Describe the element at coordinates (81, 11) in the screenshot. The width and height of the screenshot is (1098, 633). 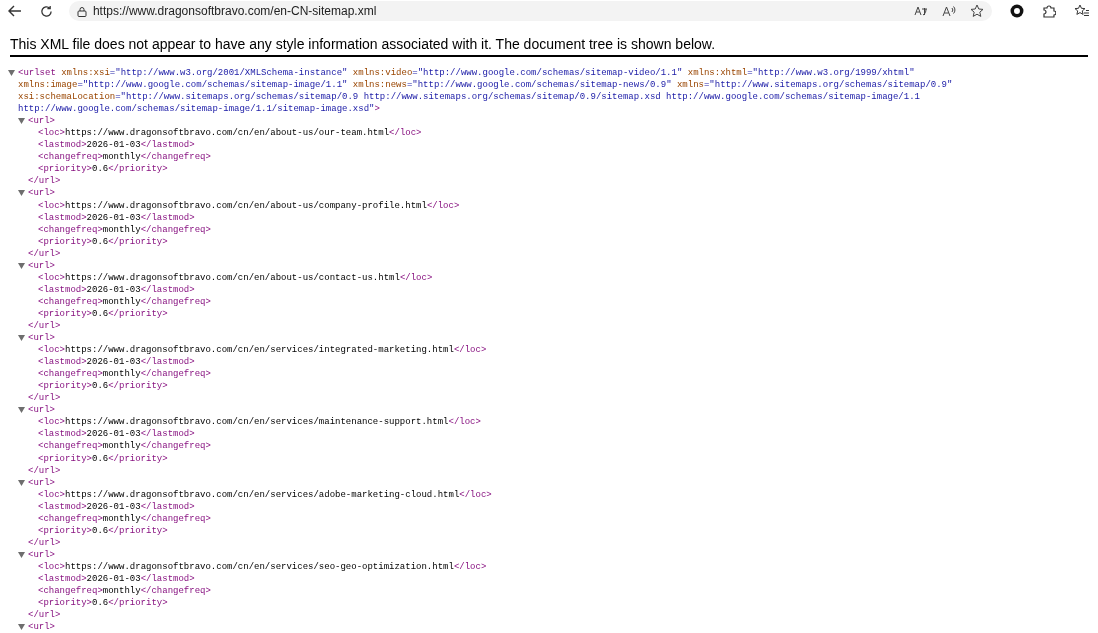
I see `lock-icon` at that location.